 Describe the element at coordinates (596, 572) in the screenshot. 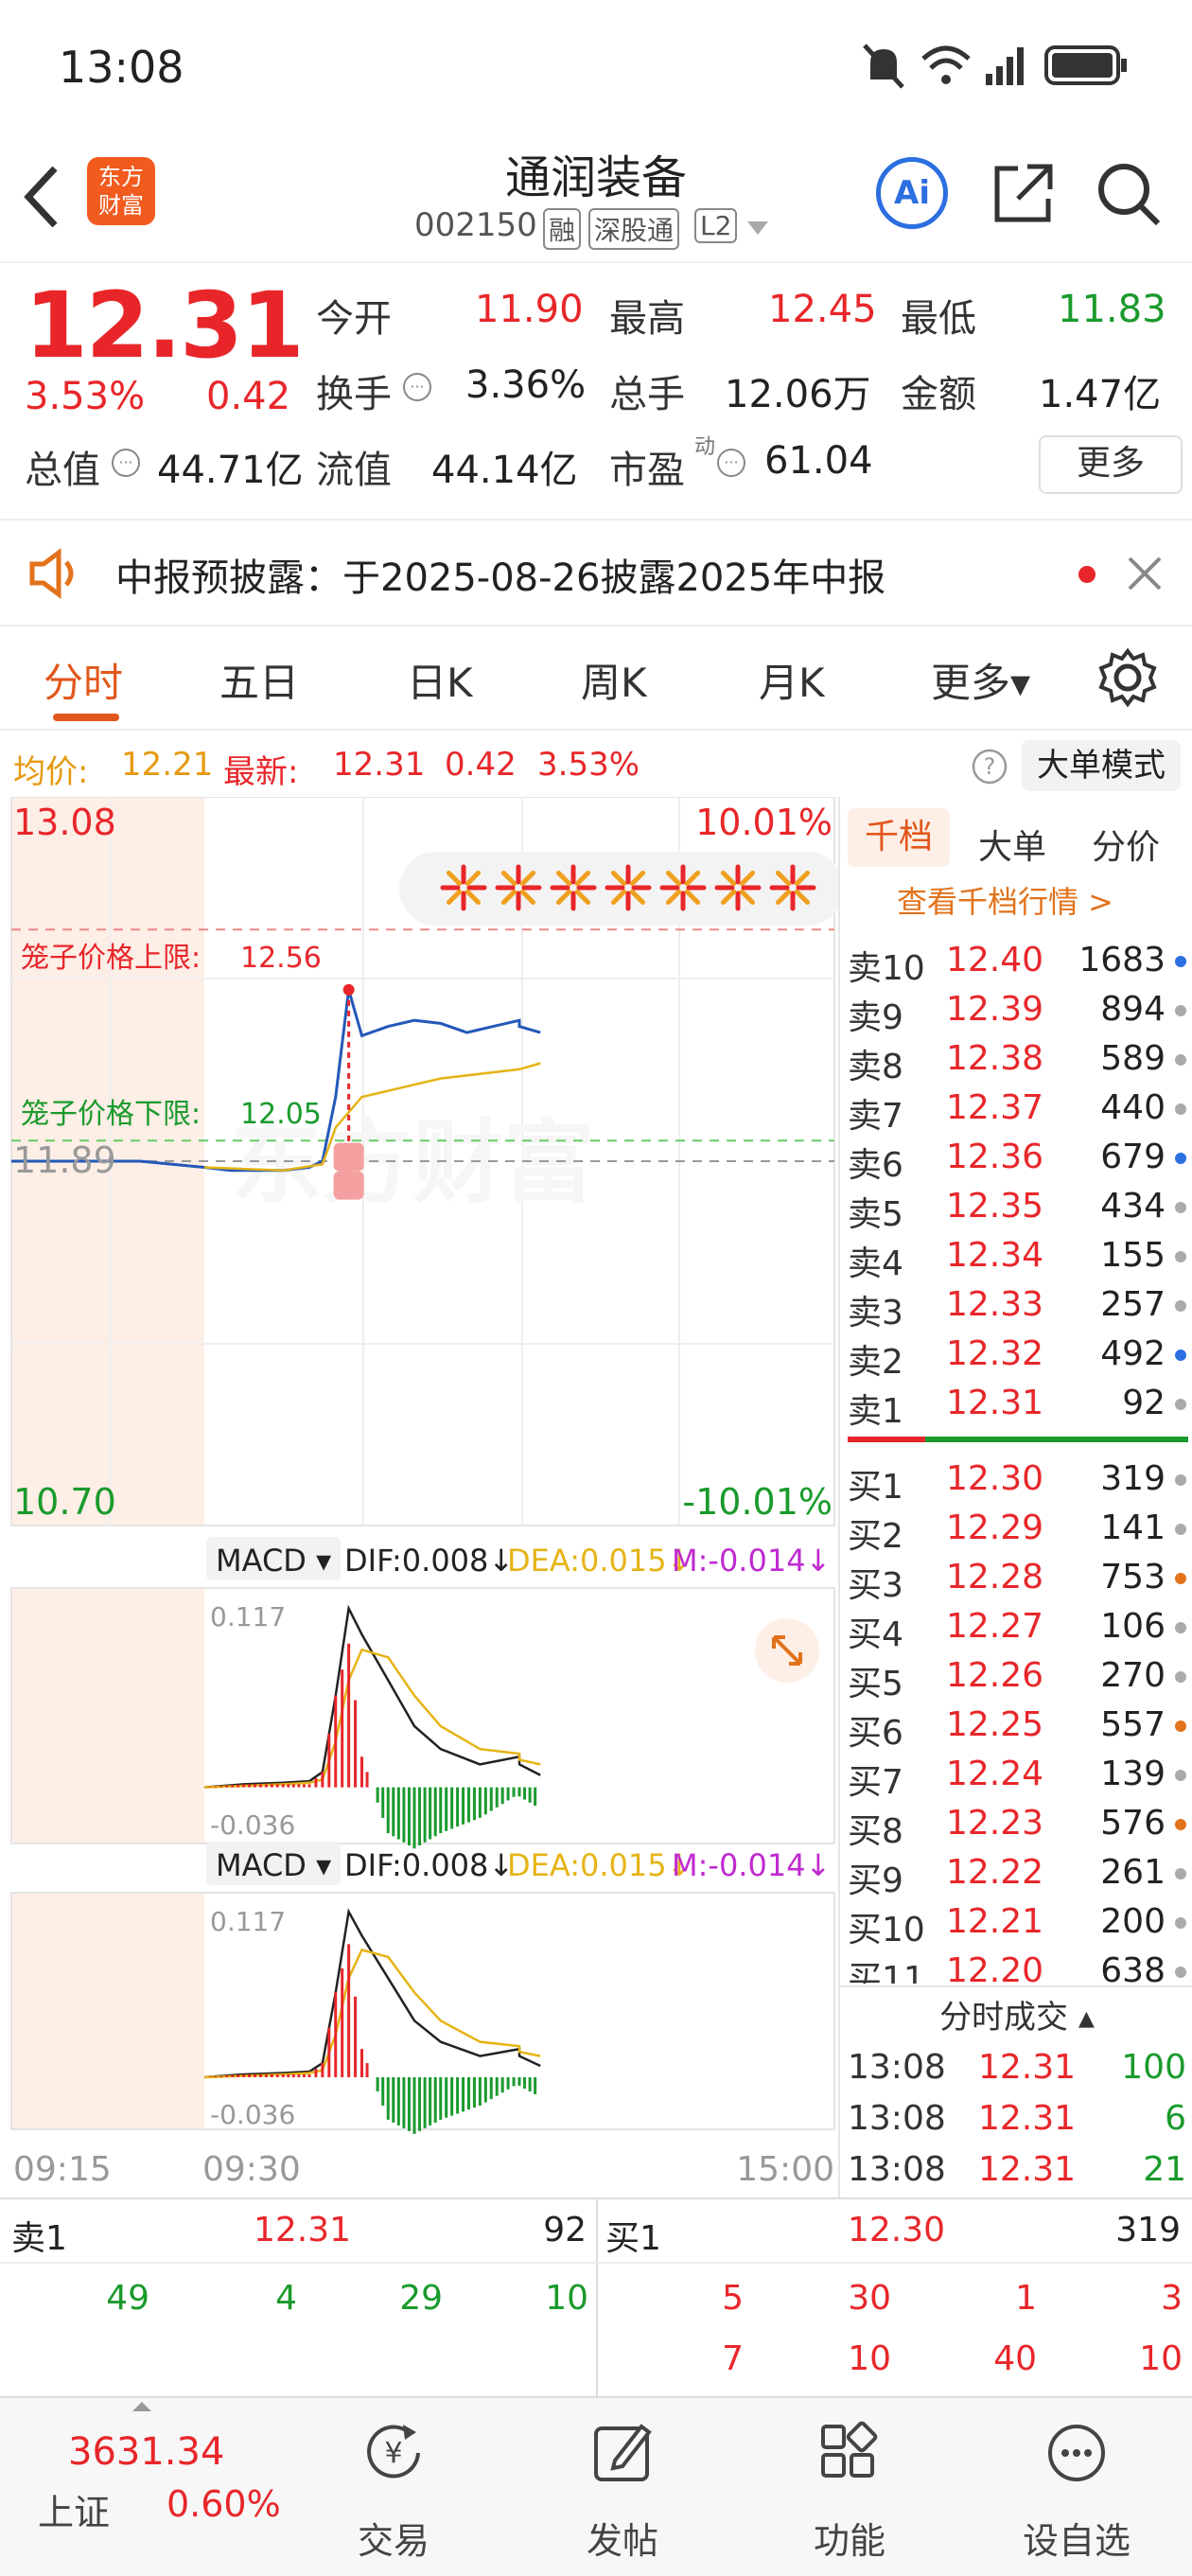

I see `notice-bar: 中报预披露：于2025-08-26披露2025年中报` at that location.